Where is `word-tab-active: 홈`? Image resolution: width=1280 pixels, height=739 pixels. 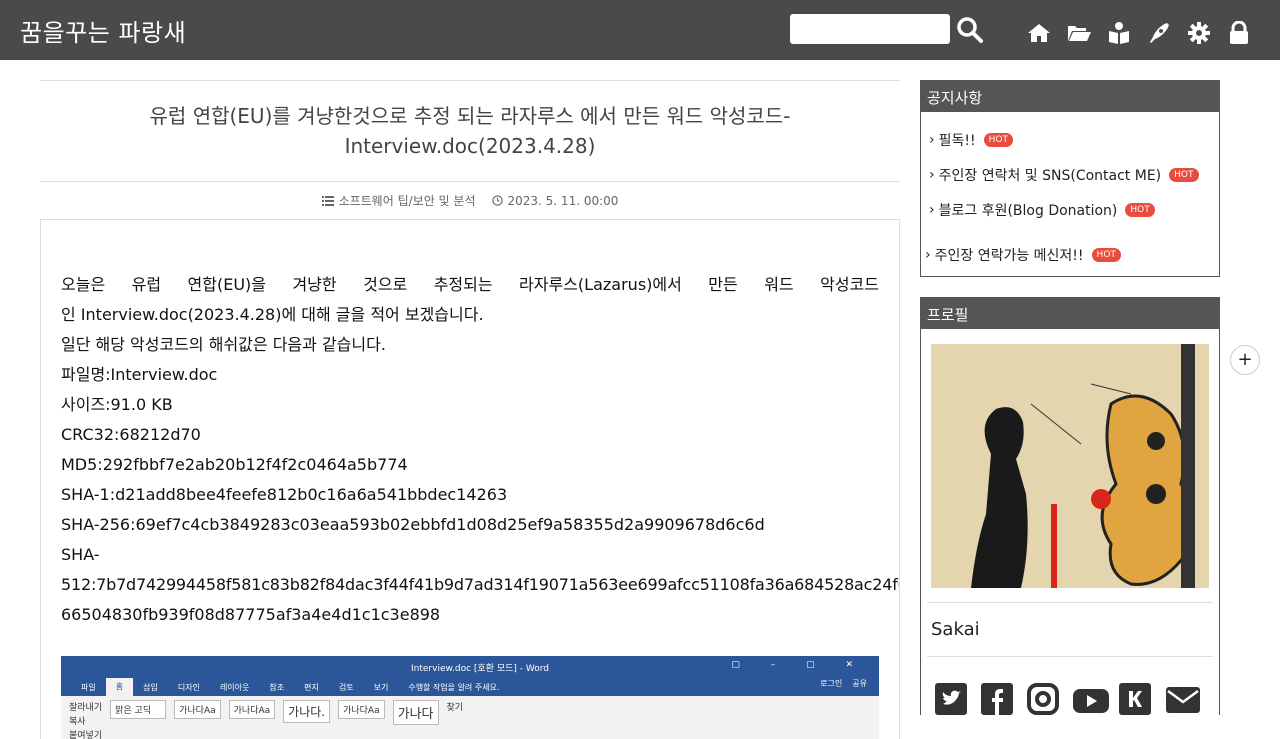 word-tab-active: 홈 is located at coordinates (119, 687).